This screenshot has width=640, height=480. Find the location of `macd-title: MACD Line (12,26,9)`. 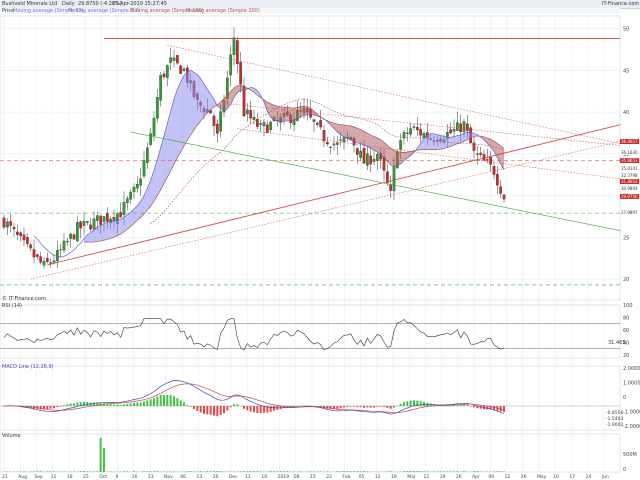

macd-title: MACD Line (12,26,9) is located at coordinates (28, 367).